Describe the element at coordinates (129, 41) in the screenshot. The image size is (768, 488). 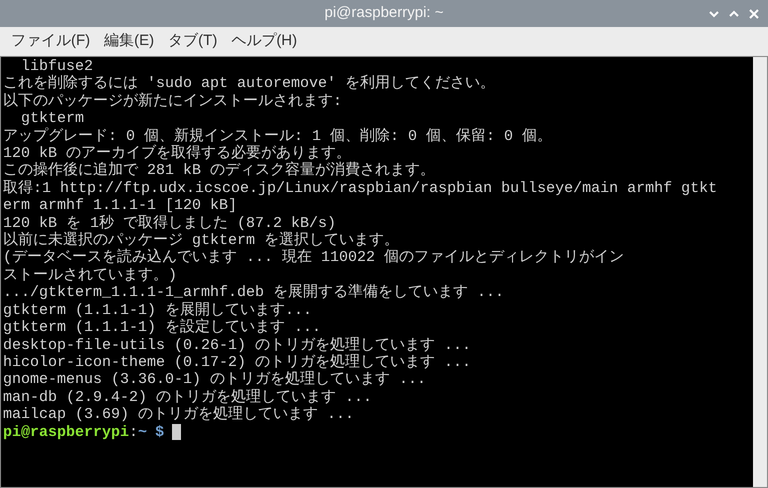
I see `menu-item: 編集(E)` at that location.